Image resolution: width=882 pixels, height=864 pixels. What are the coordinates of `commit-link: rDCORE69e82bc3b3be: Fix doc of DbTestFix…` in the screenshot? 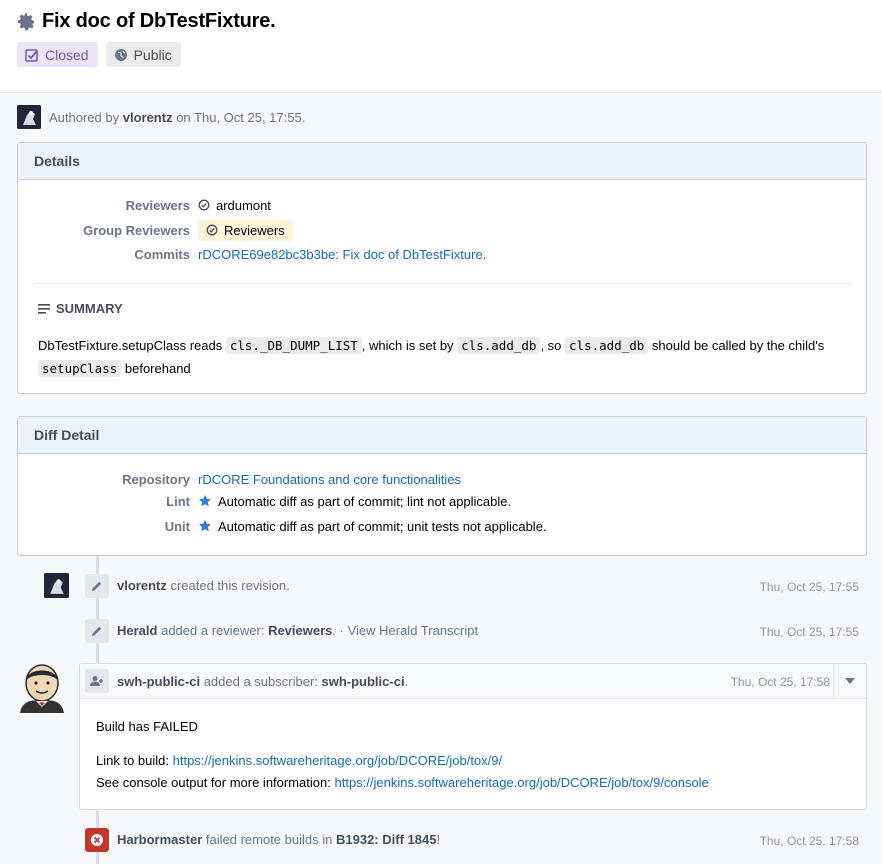 It's located at (342, 254).